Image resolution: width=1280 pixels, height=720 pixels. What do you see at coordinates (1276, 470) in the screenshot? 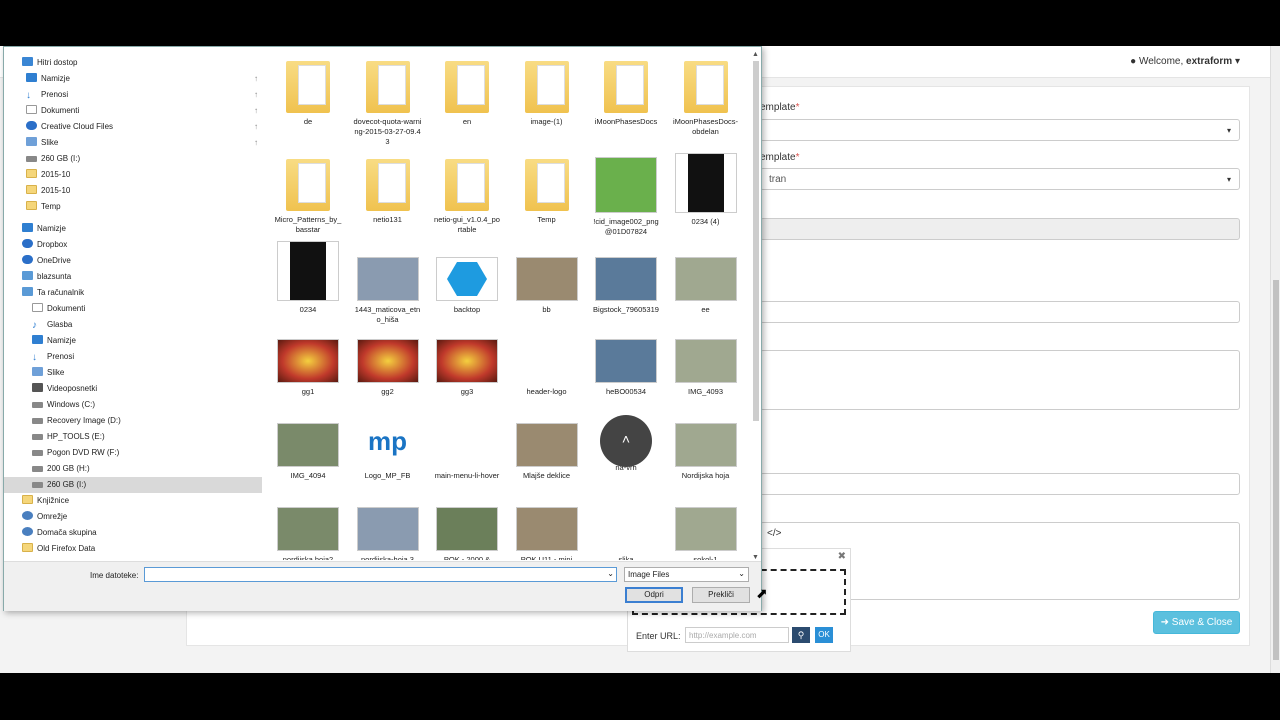
I see `page-scrollbar-thumb` at bounding box center [1276, 470].